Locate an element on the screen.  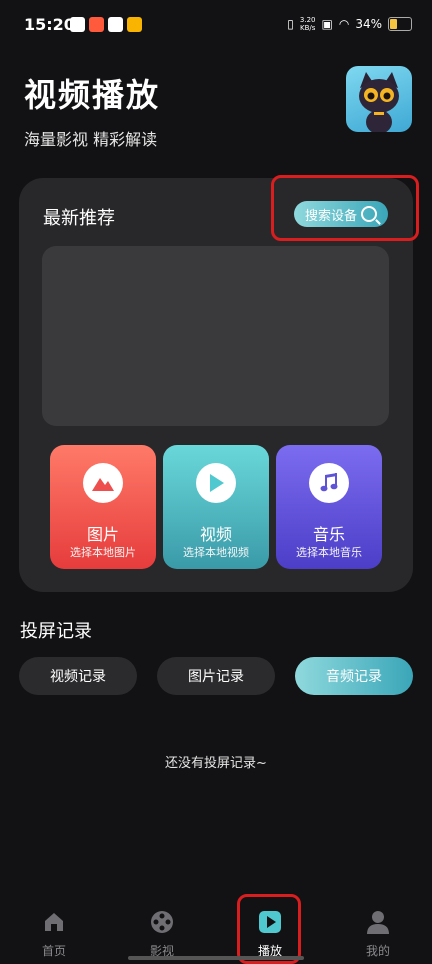
video-tile-sub: 选择本地视频 is located at coordinates (216, 552).